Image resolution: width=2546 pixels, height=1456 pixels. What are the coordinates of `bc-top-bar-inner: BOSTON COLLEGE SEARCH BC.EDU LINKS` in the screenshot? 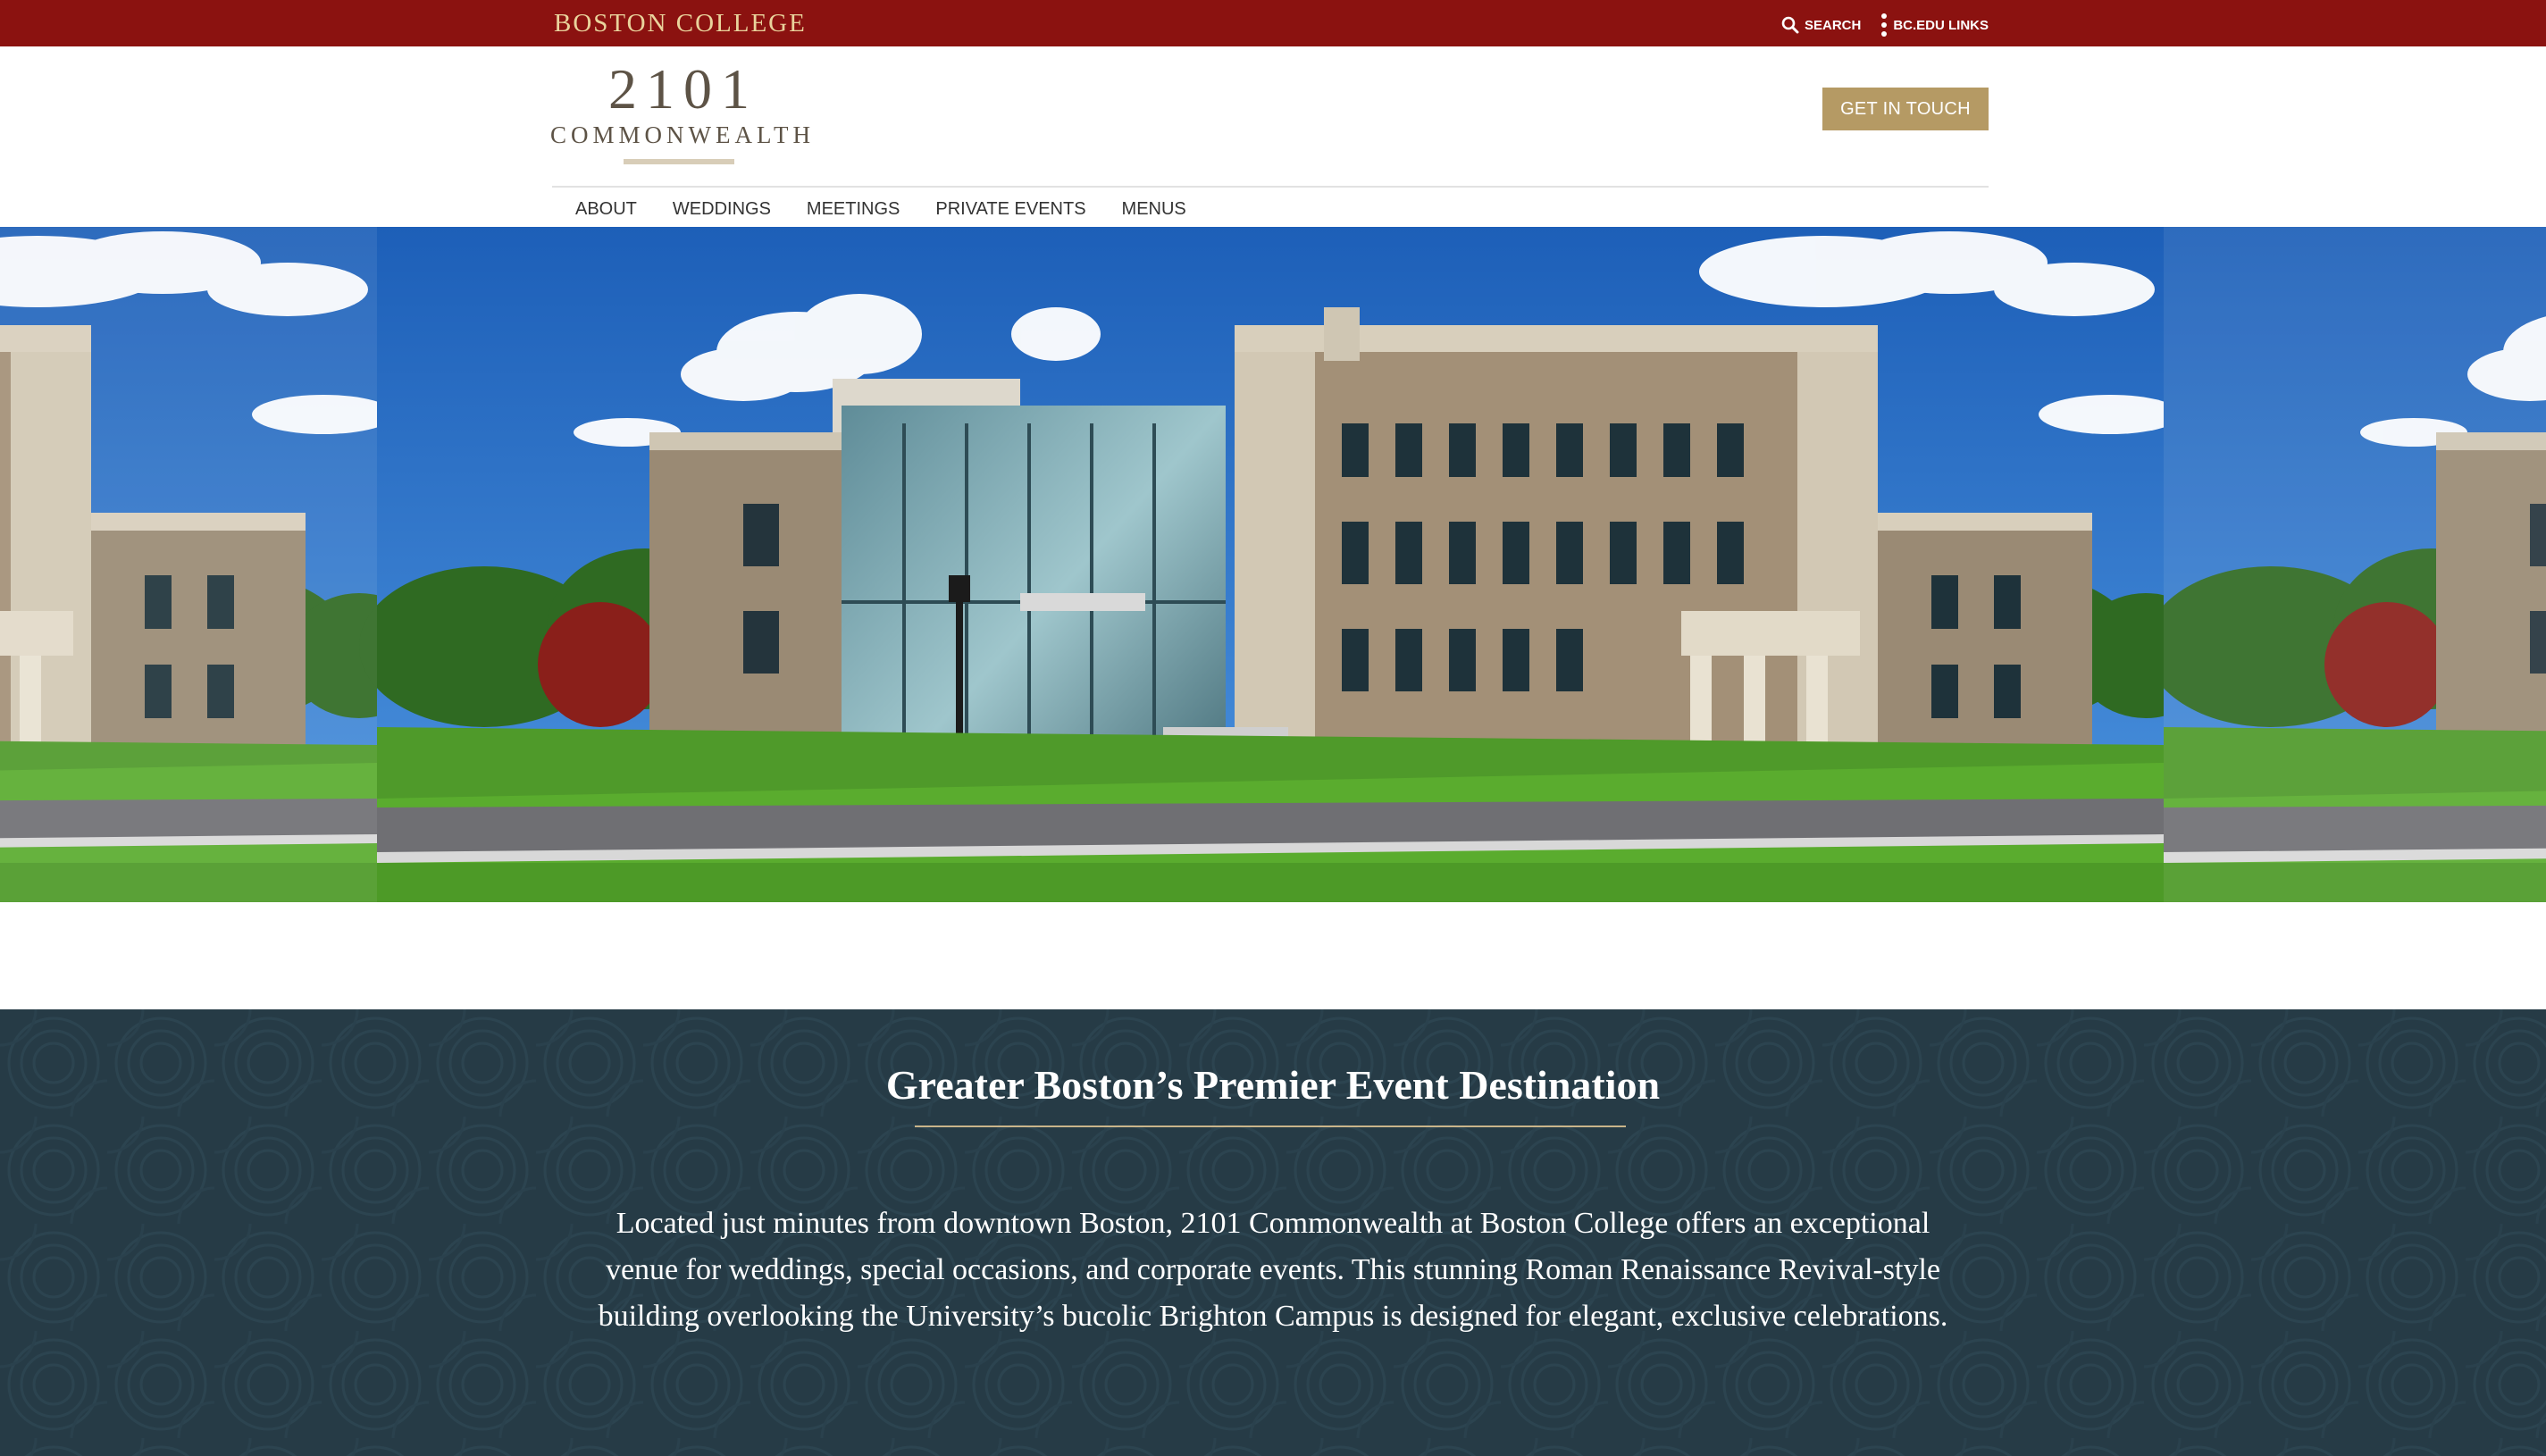 It's located at (1270, 23).